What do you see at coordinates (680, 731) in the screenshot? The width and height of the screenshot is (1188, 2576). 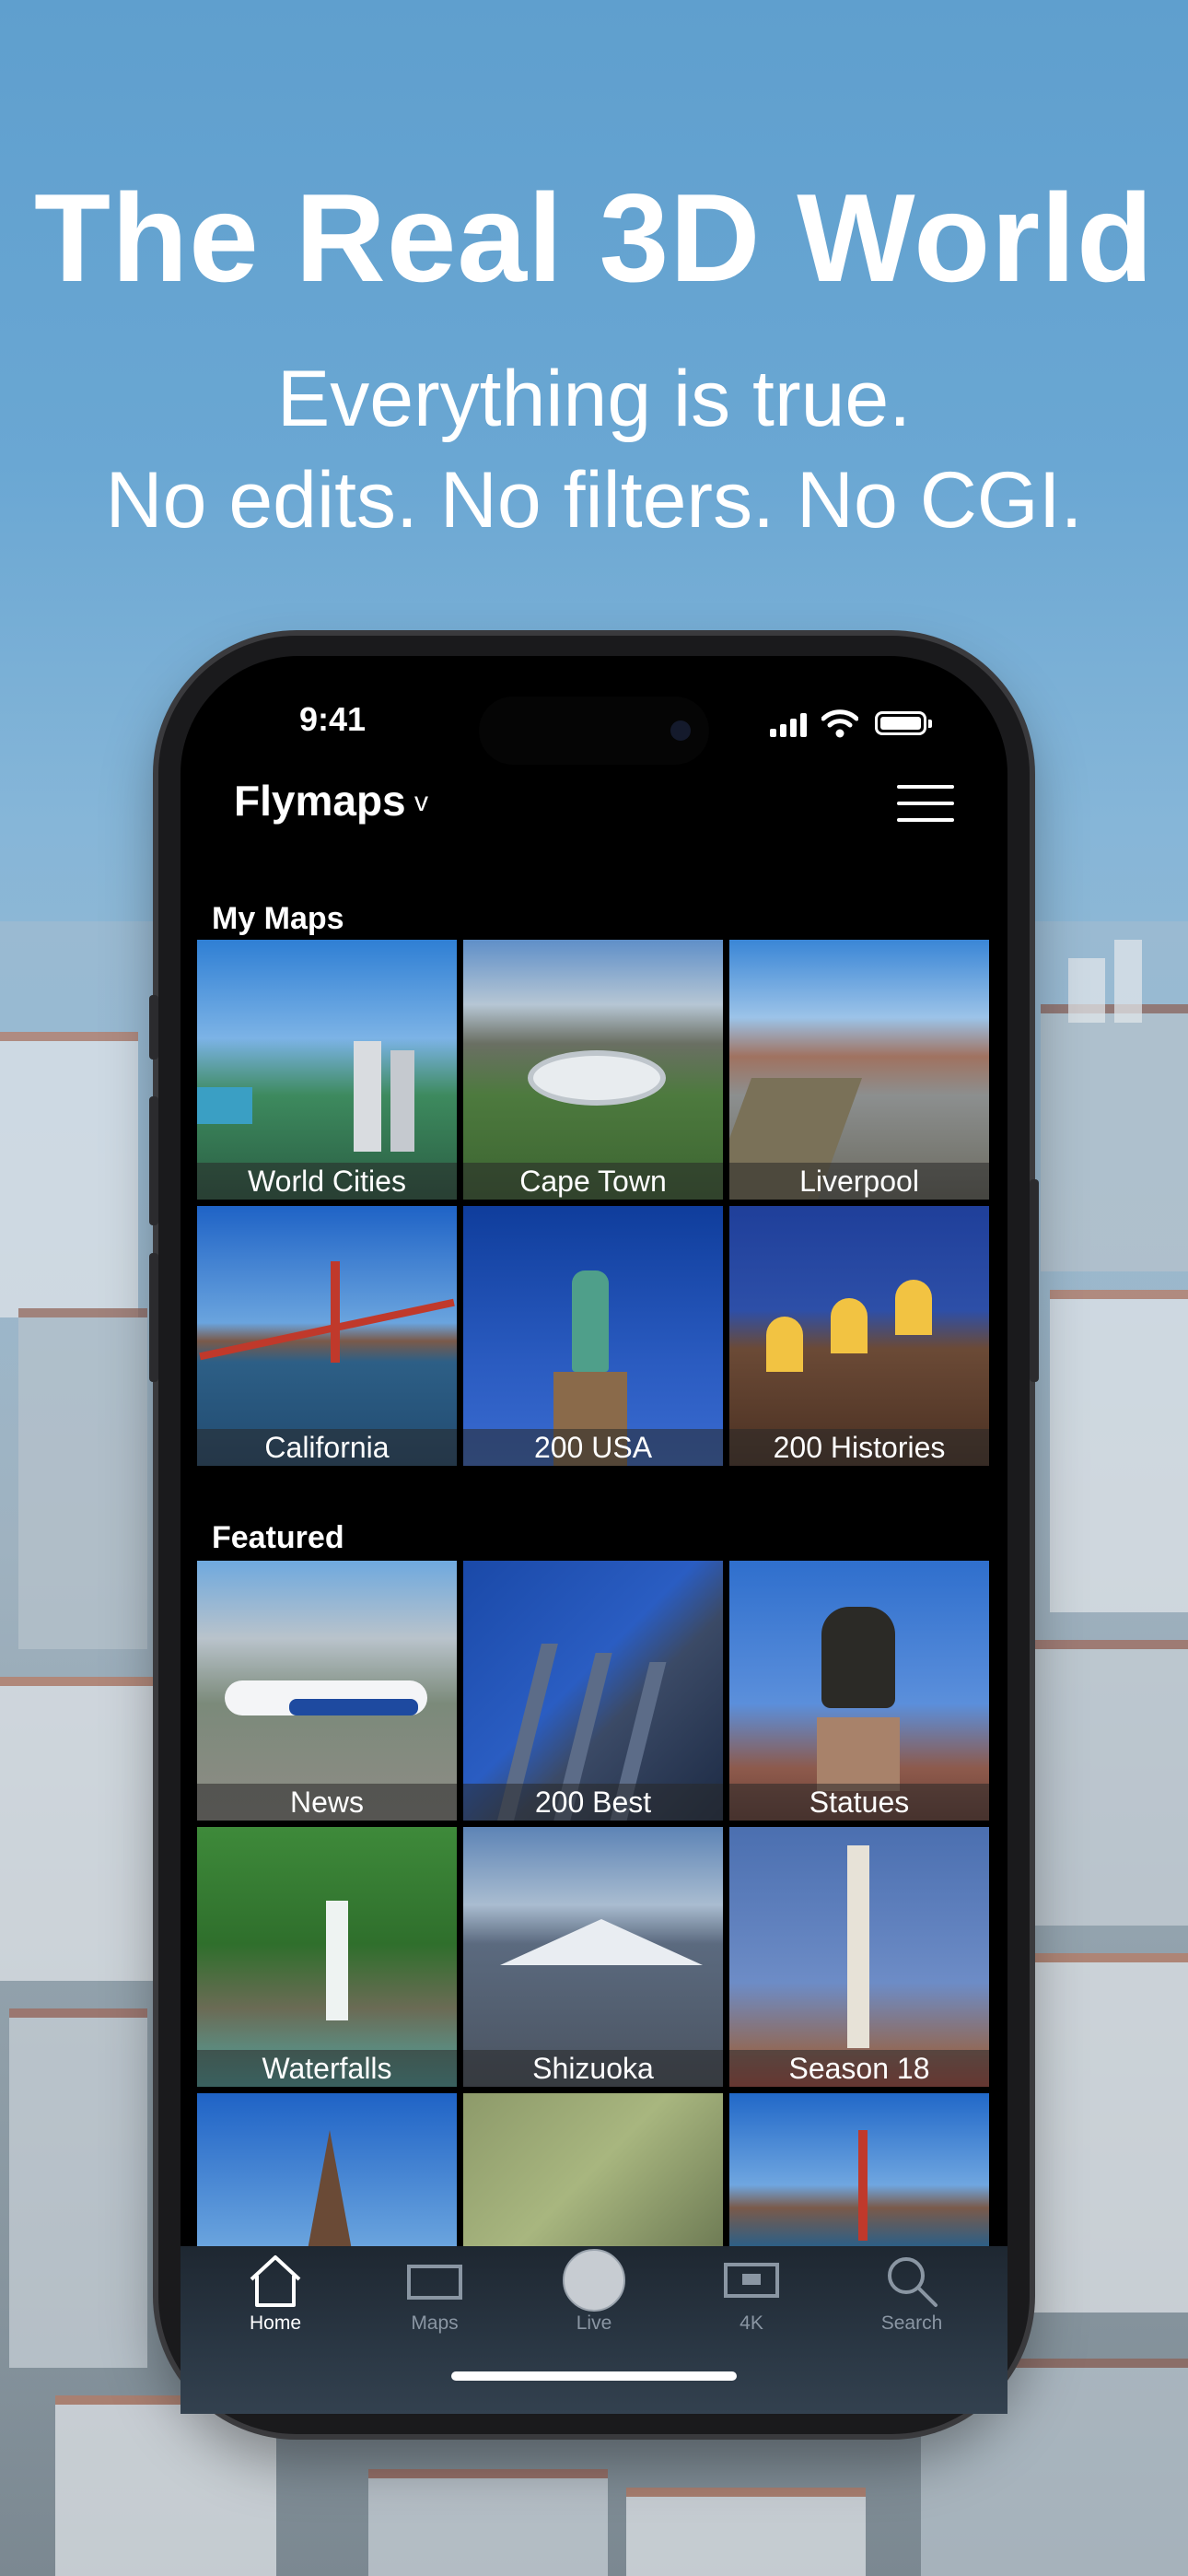 I see `camera-dot` at bounding box center [680, 731].